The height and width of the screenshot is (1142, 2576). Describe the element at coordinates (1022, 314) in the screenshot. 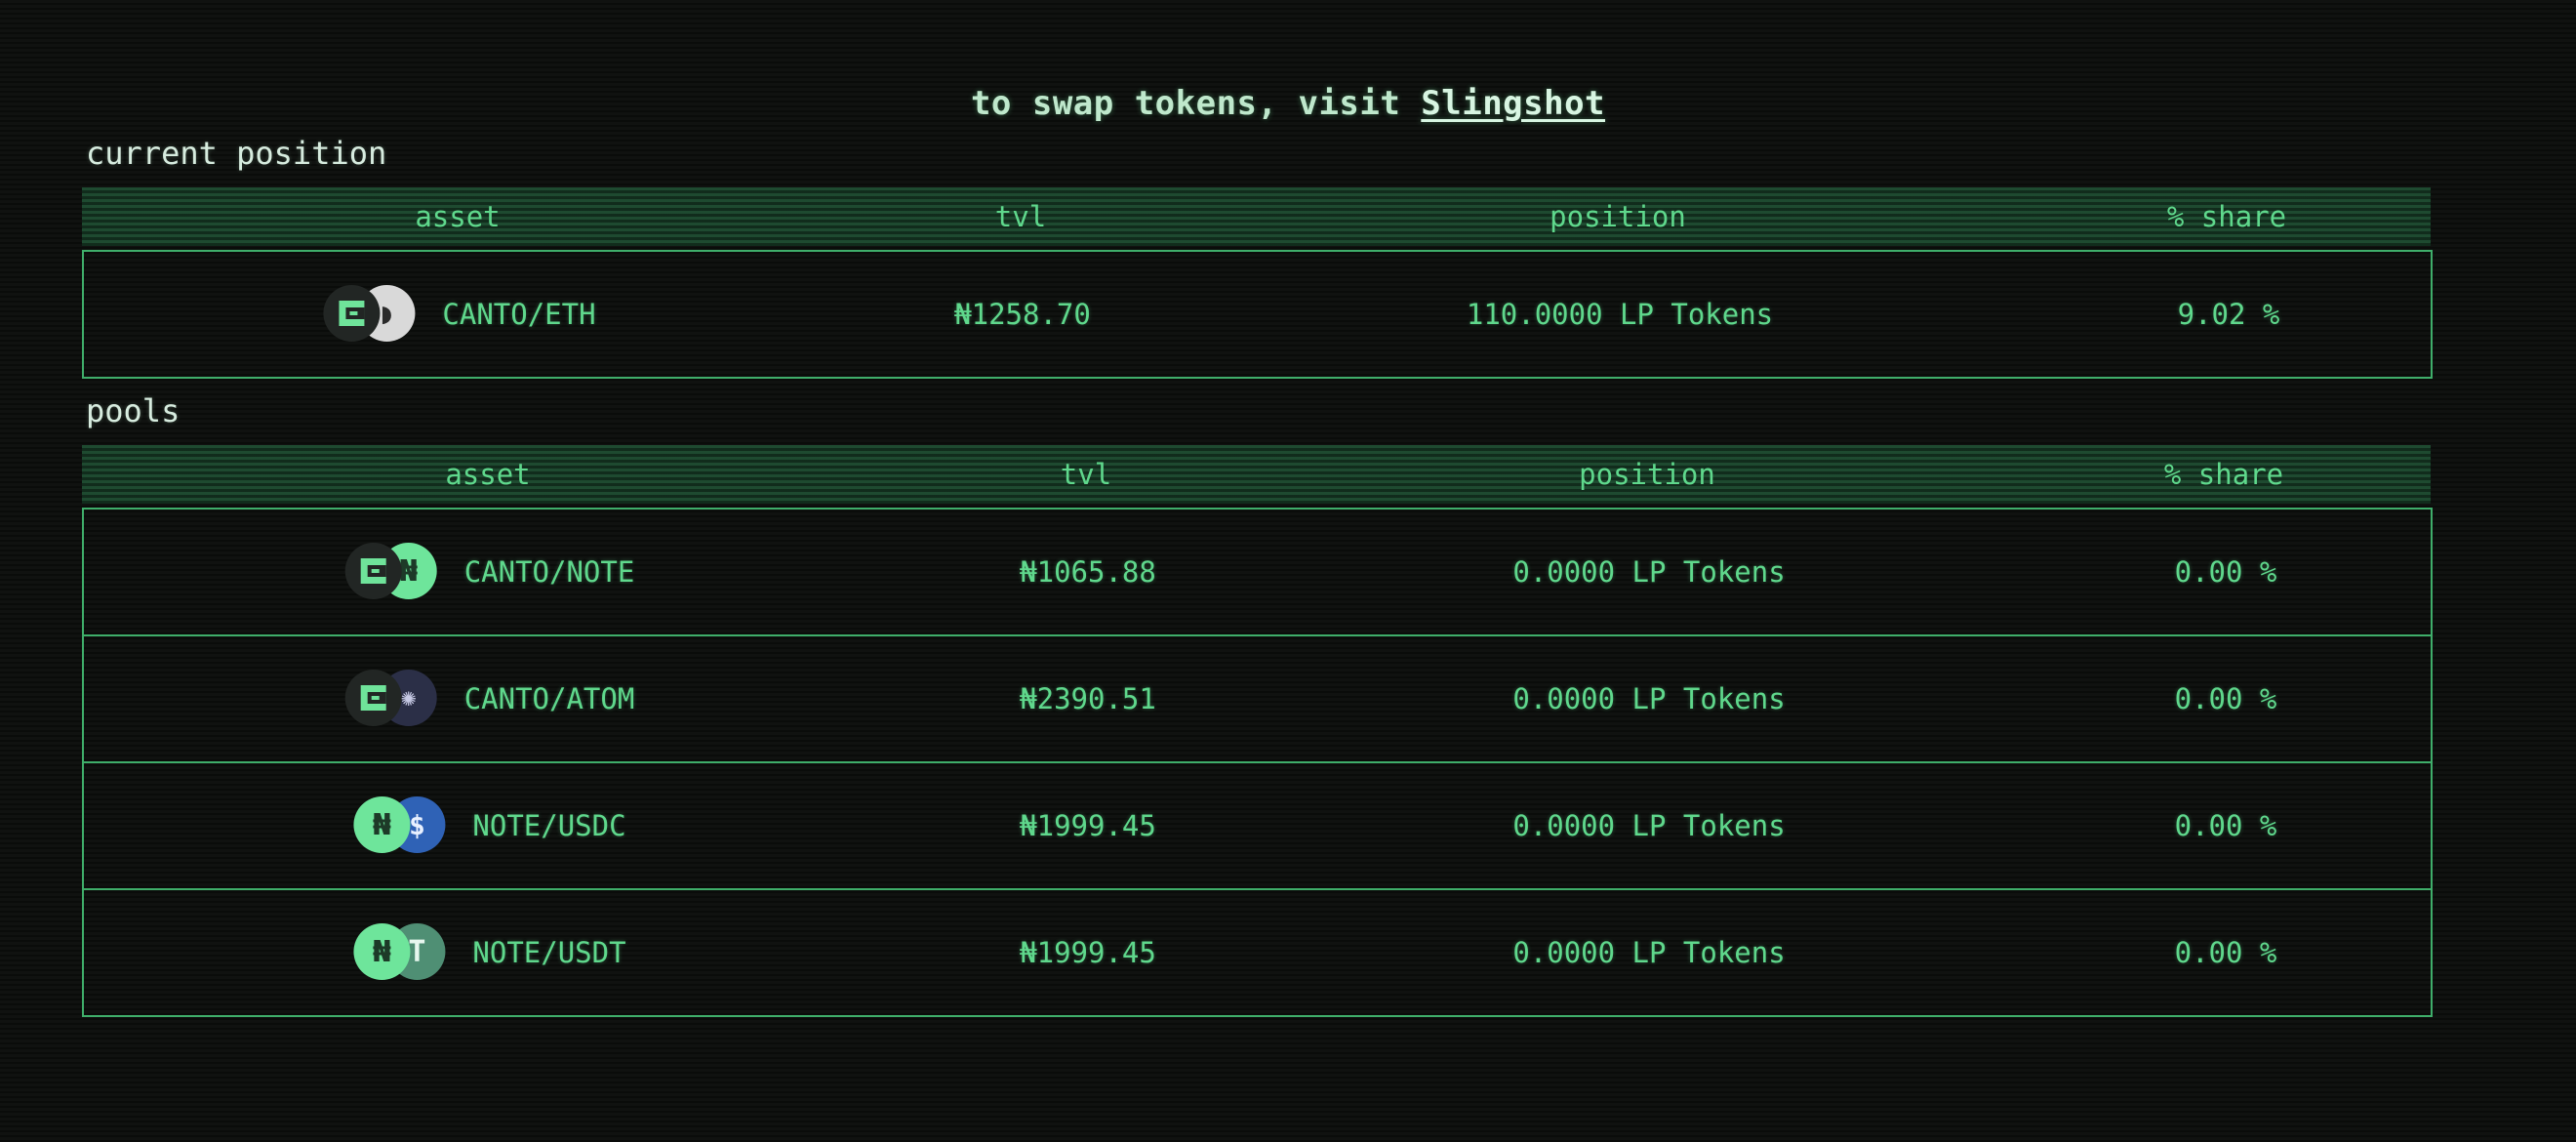

I see `tvl-value: ₦1258.70` at that location.